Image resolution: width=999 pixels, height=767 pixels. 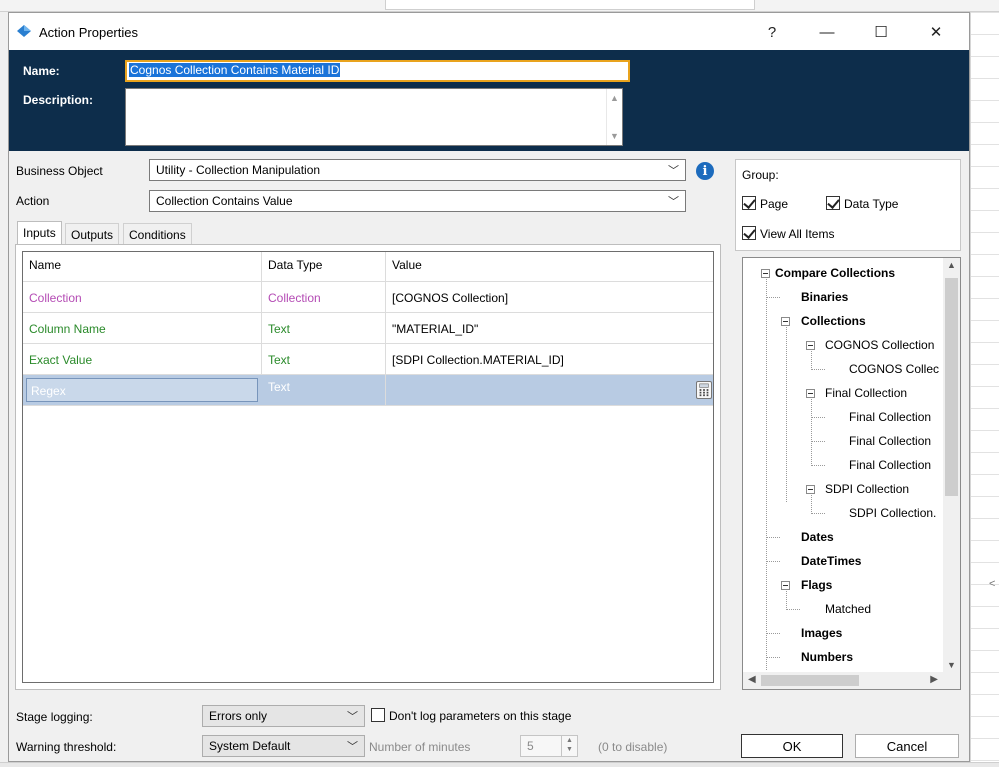 What do you see at coordinates (835, 273) in the screenshot?
I see `tree-item-compare-collections: Compare Collections` at bounding box center [835, 273].